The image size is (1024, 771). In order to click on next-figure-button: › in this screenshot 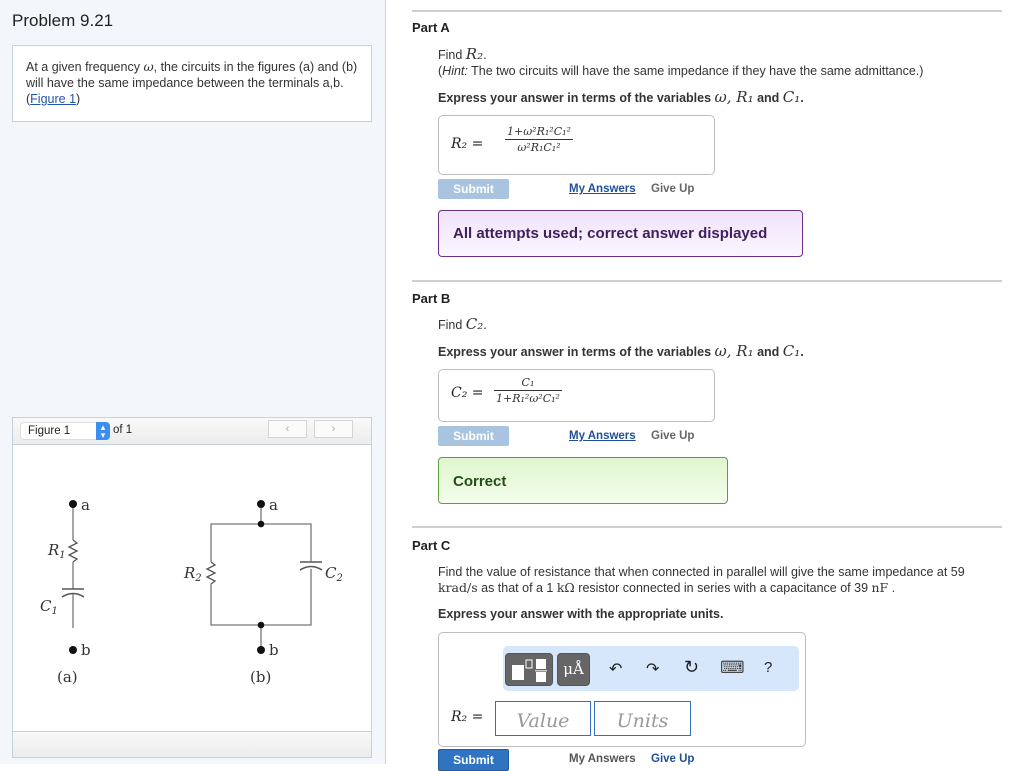, I will do `click(333, 429)`.